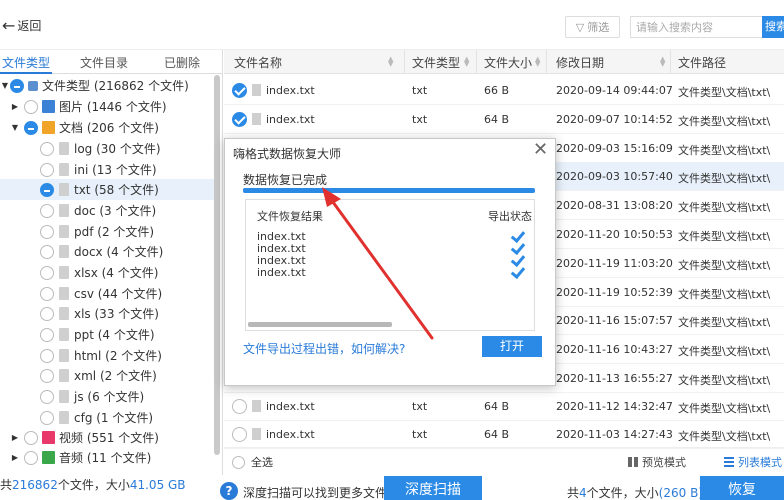 This screenshot has width=784, height=500. What do you see at coordinates (48, 437) in the screenshot?
I see `video-file-icon` at bounding box center [48, 437].